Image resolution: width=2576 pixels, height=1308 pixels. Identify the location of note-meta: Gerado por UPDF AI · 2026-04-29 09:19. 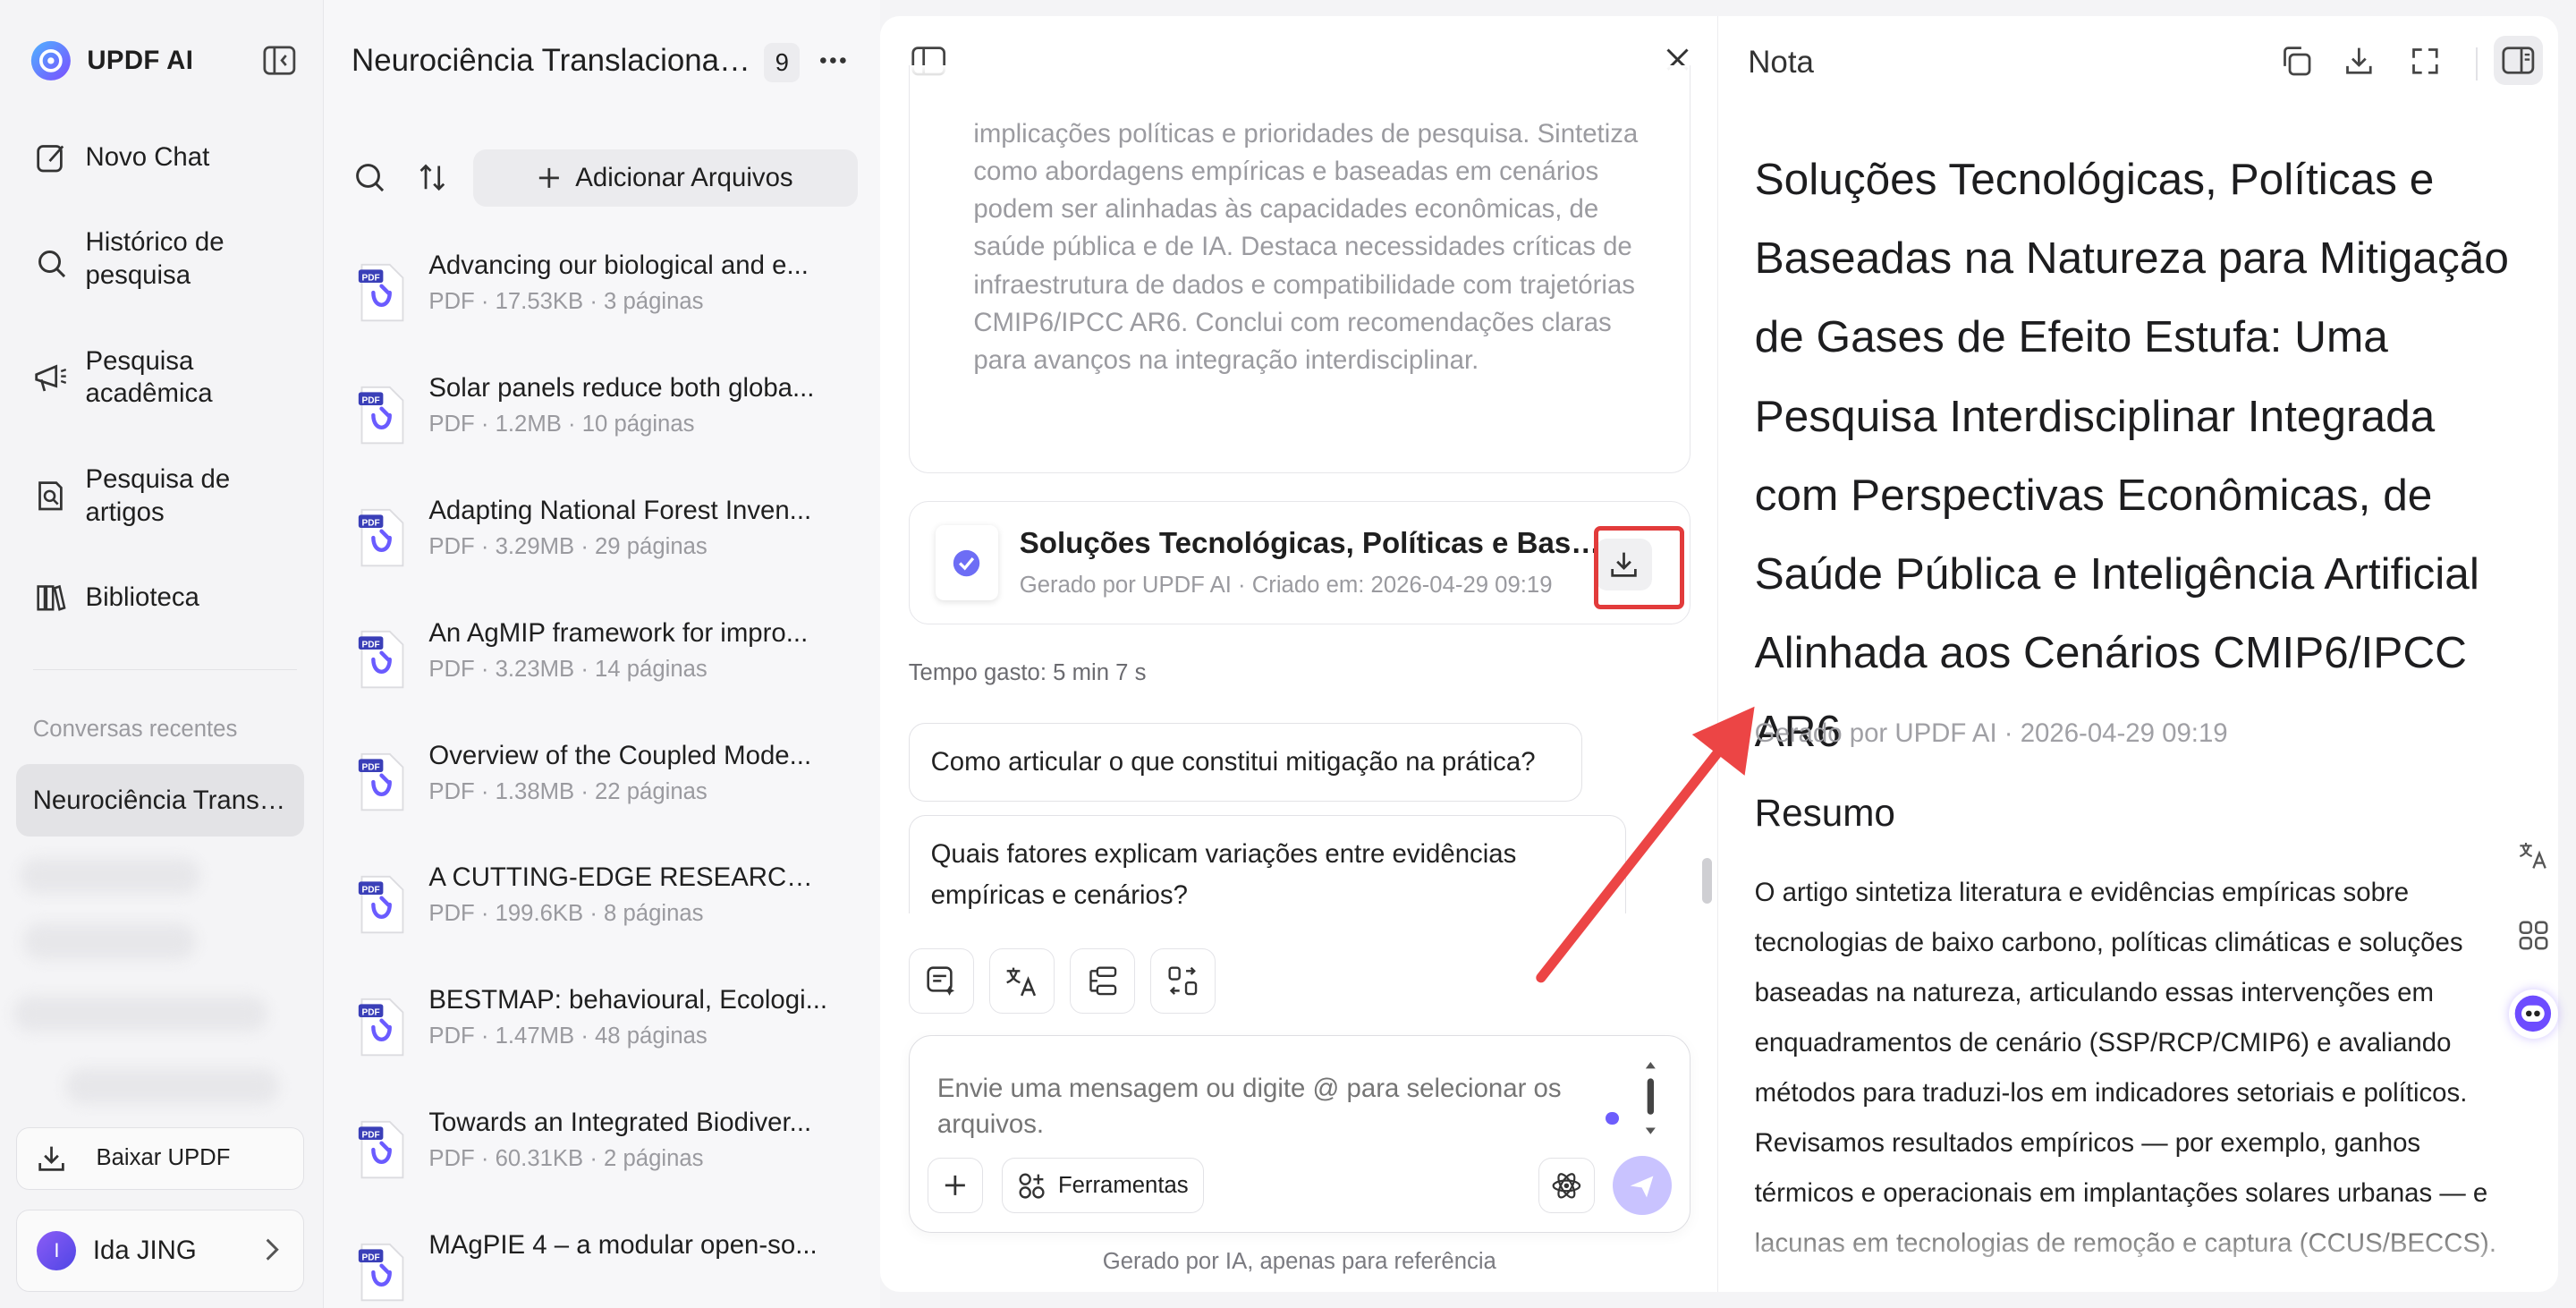
(1991, 733).